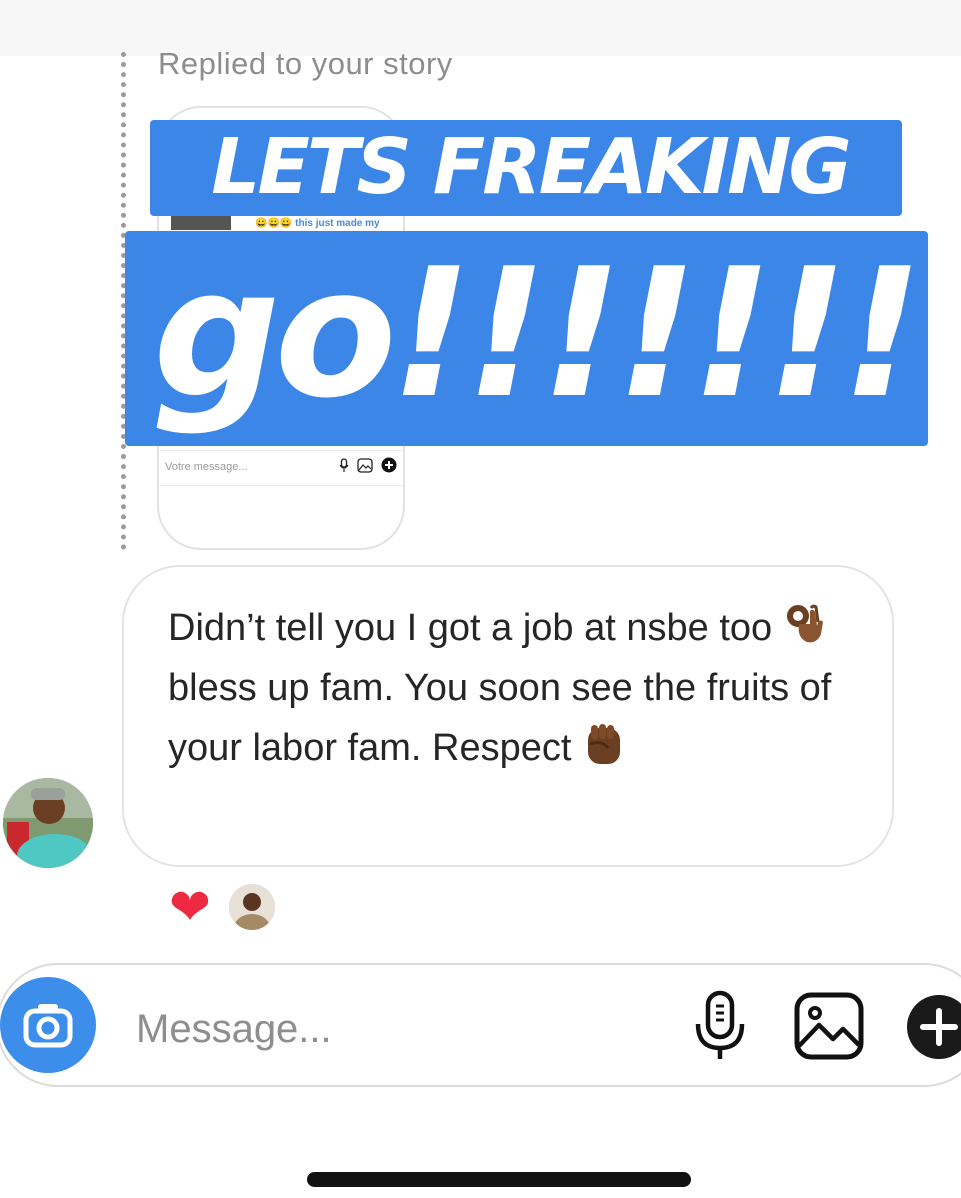 The width and height of the screenshot is (961, 1198). Describe the element at coordinates (344, 467) in the screenshot. I see `mini-microphone-icon` at that location.